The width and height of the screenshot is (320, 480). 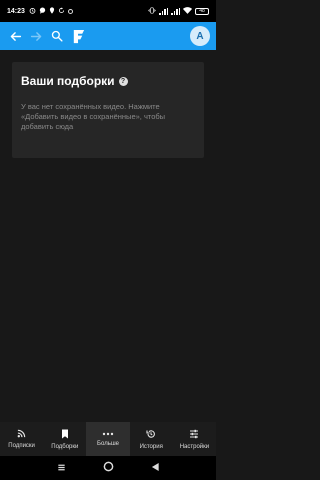 I want to click on back-triangle-icon, so click(x=155, y=468).